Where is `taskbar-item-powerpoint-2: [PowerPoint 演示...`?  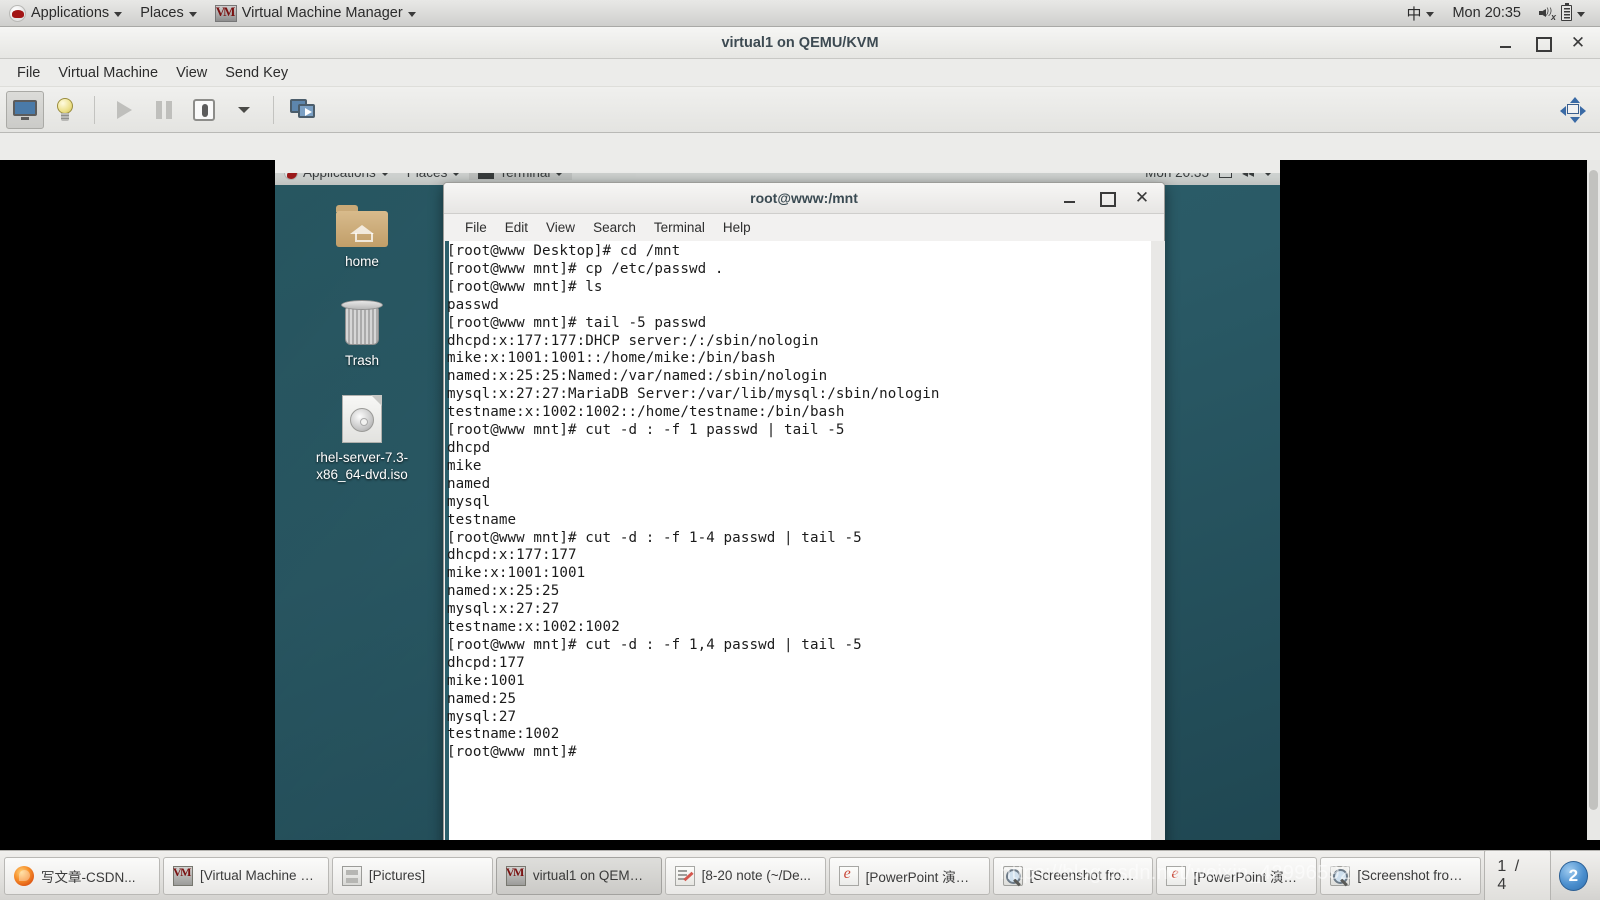 taskbar-item-powerpoint-2: [PowerPoint 演示... is located at coordinates (1237, 875).